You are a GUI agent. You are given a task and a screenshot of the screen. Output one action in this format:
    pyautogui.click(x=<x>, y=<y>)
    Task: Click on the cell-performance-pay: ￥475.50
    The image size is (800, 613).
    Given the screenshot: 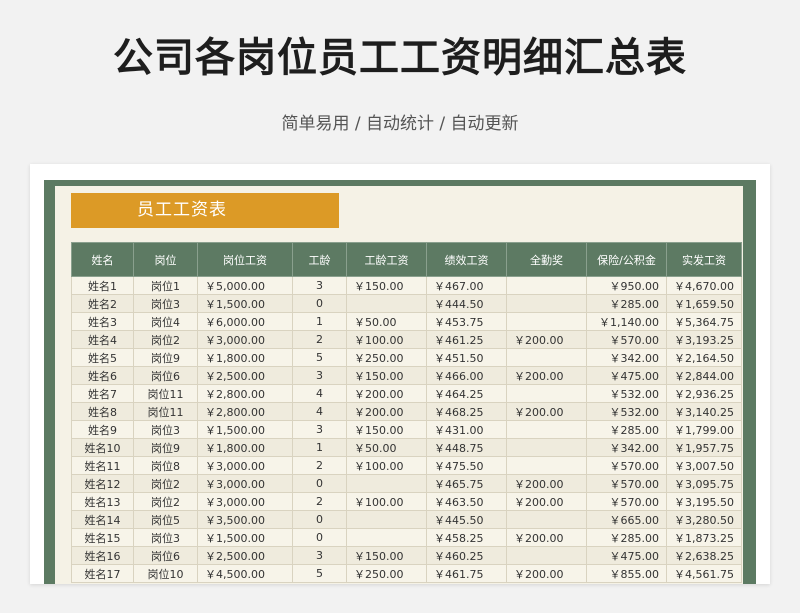 What is the action you would take?
    pyautogui.click(x=466, y=465)
    